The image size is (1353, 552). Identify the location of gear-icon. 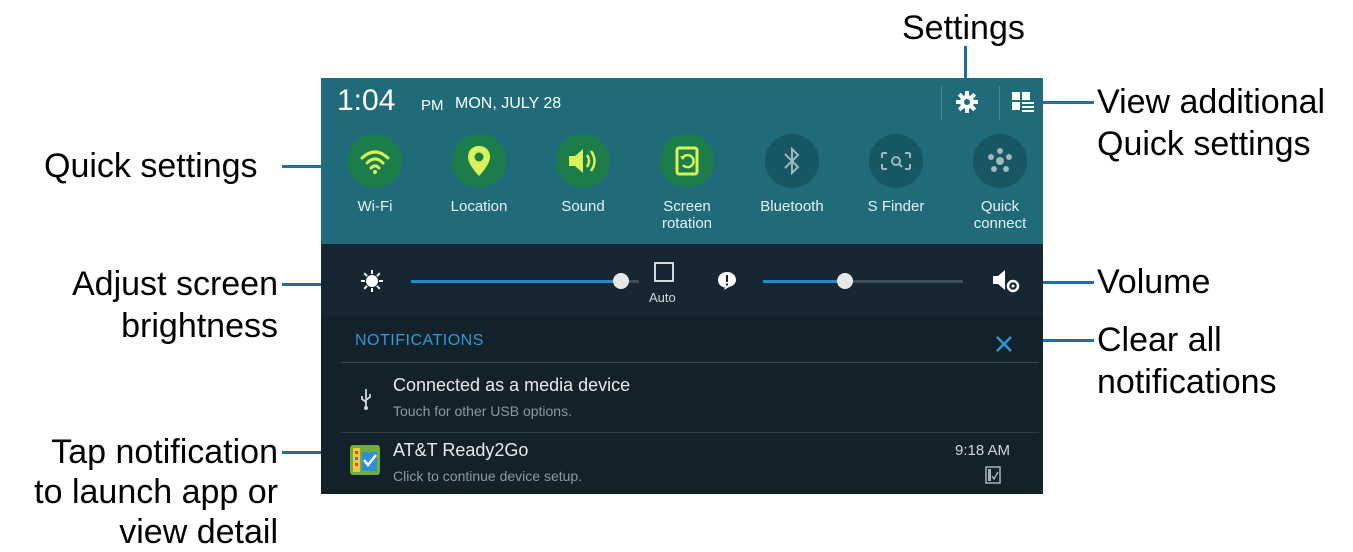
(967, 102).